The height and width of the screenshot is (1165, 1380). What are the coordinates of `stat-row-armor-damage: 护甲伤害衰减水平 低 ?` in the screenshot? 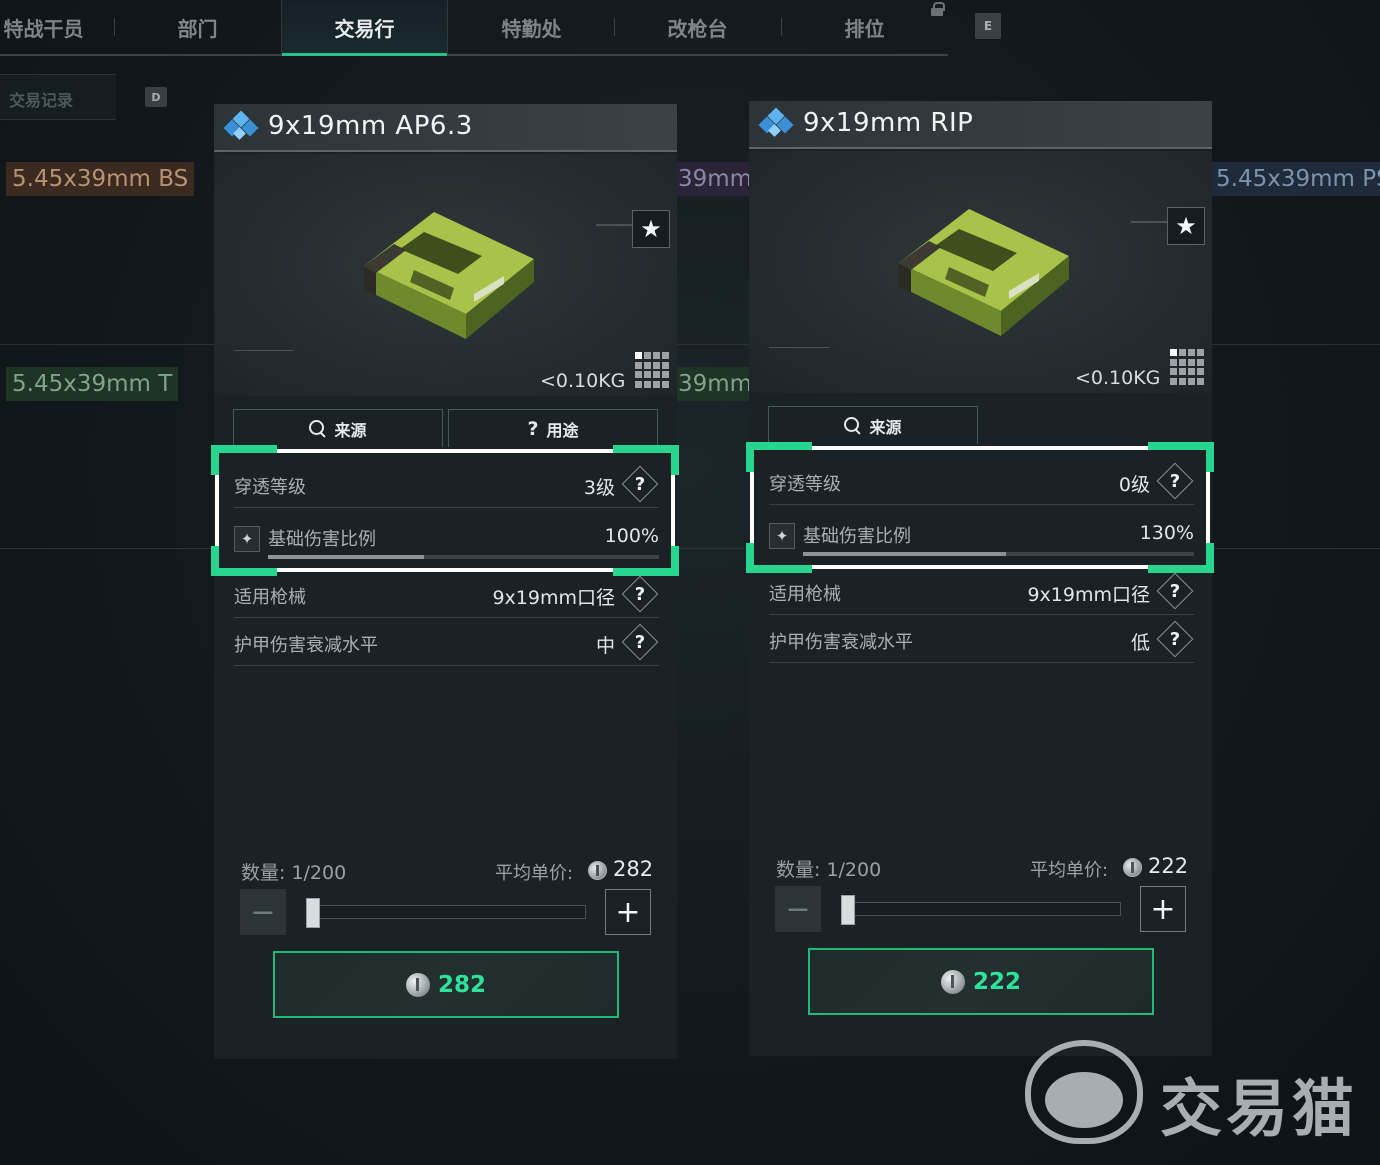 It's located at (981, 639).